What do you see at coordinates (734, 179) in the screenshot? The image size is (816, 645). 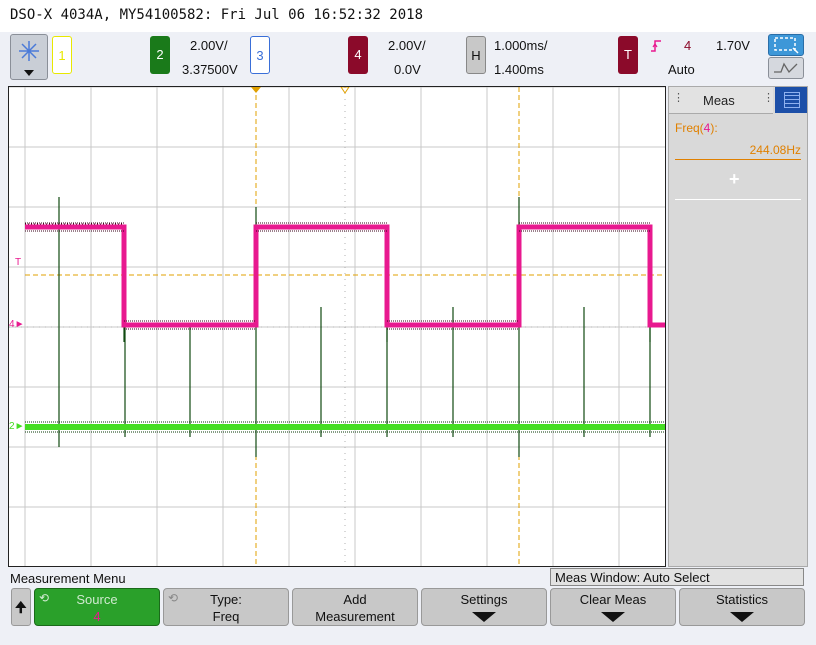 I see `add-measurement-icon: +` at bounding box center [734, 179].